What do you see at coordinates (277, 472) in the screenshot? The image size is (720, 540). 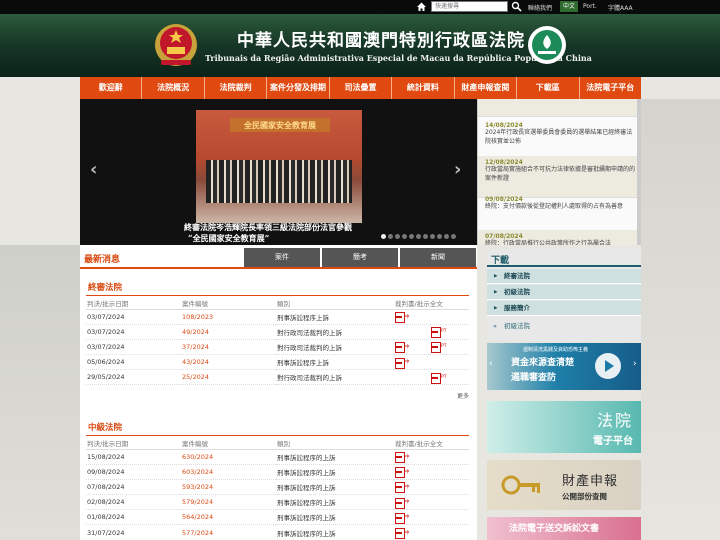 I see `table-row: 09/08/2024 603/2024 刑事訴訟程序的上訴 中` at bounding box center [277, 472].